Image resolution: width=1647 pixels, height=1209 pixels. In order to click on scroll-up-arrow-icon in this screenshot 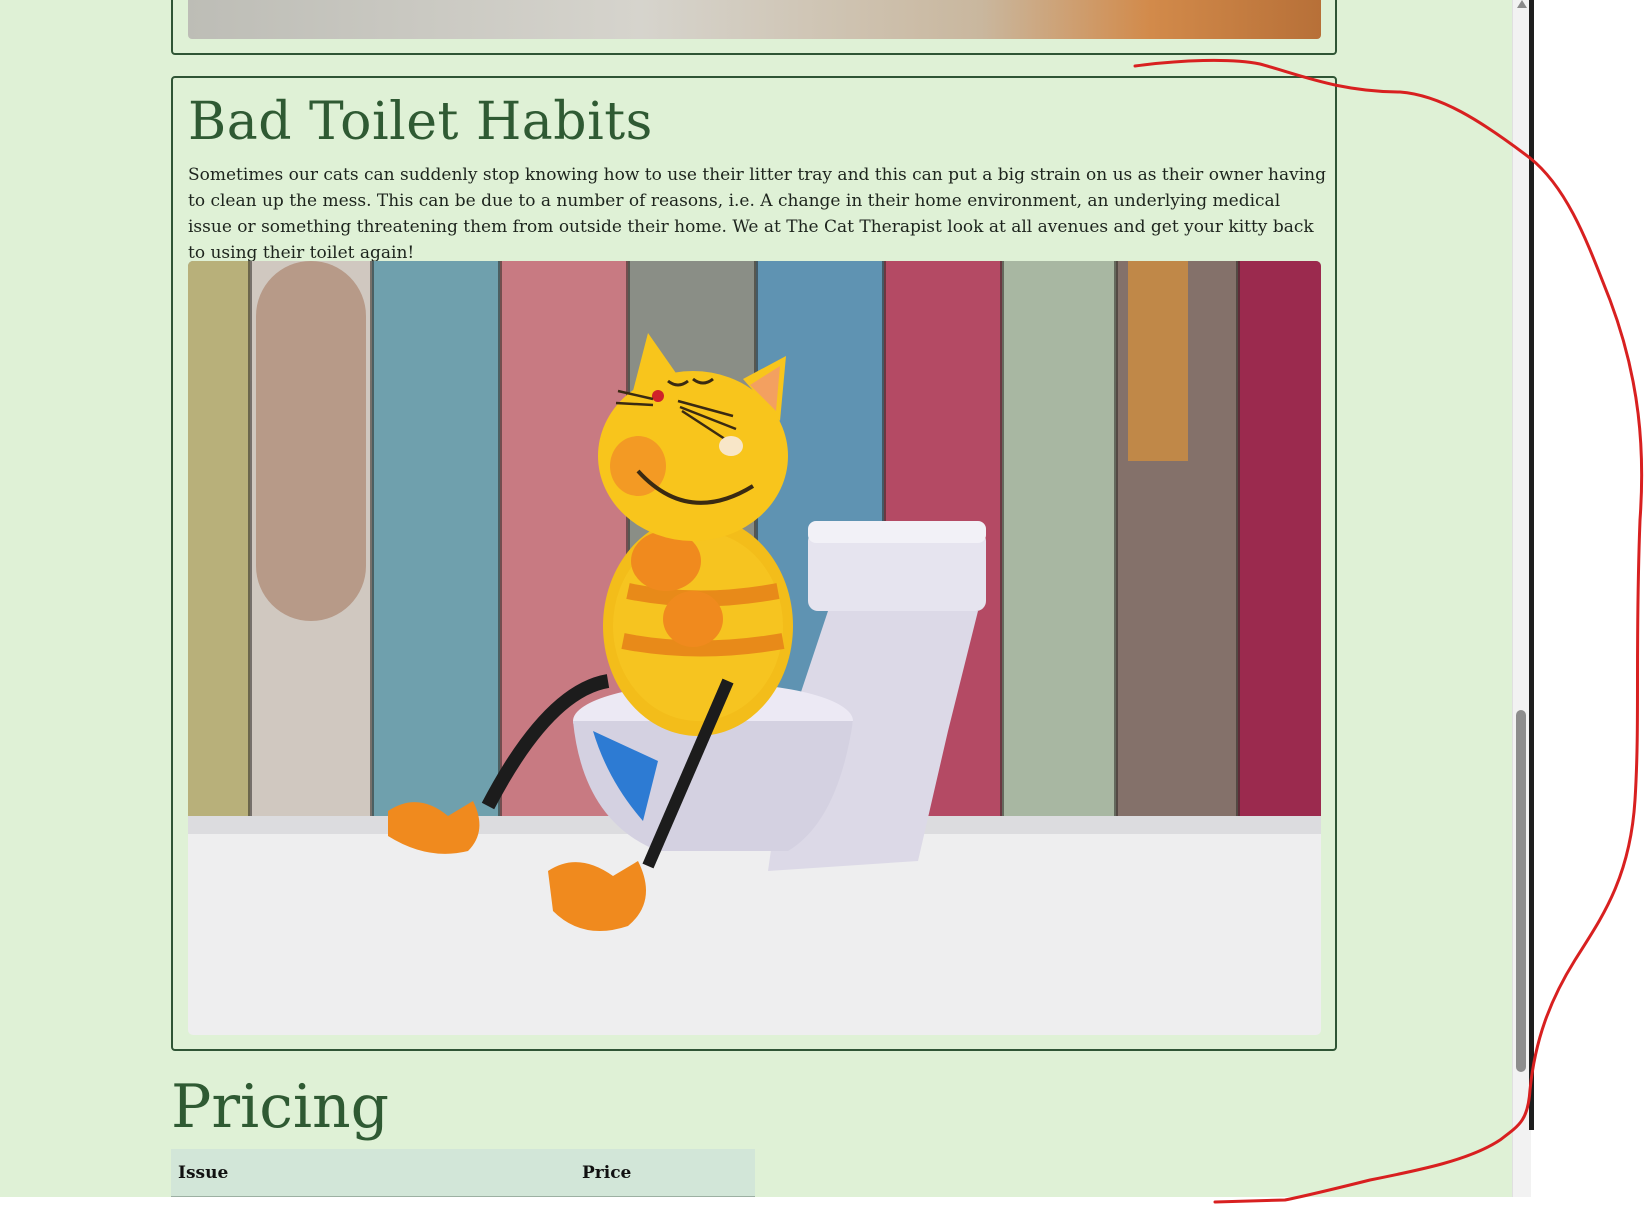, I will do `click(1522, 4)`.